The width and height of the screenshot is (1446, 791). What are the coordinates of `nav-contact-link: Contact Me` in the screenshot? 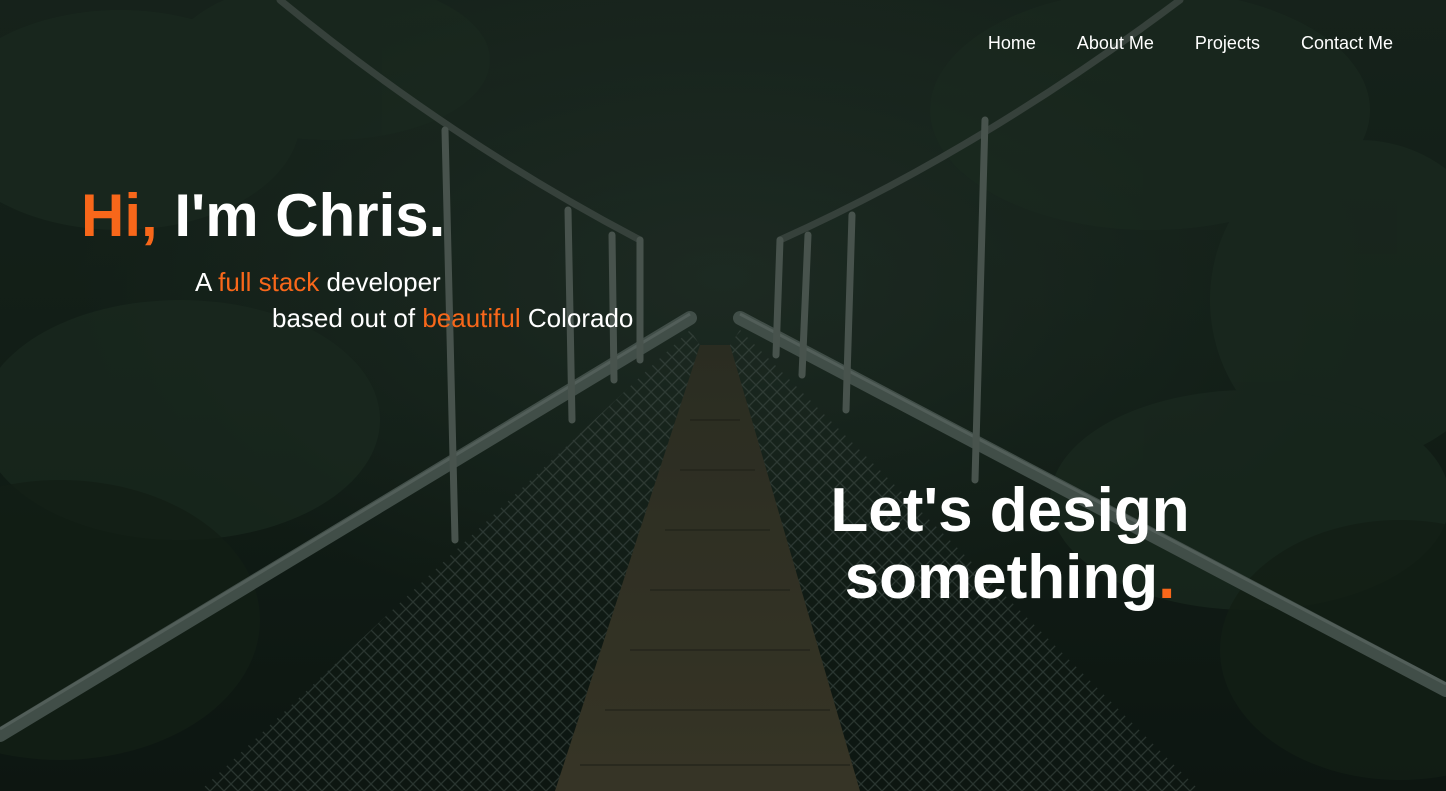 It's located at (1347, 43).